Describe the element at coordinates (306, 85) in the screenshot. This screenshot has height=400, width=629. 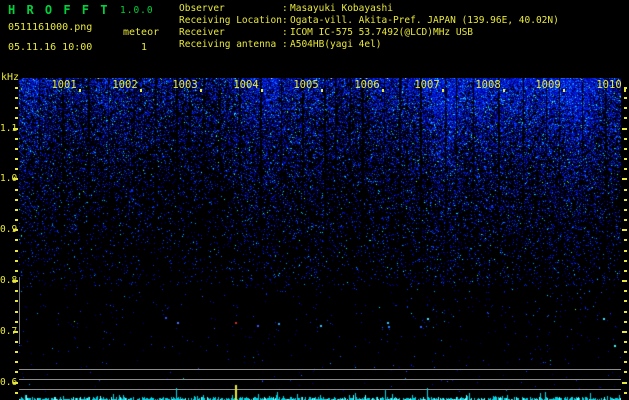
I see `time-label: 1005` at that location.